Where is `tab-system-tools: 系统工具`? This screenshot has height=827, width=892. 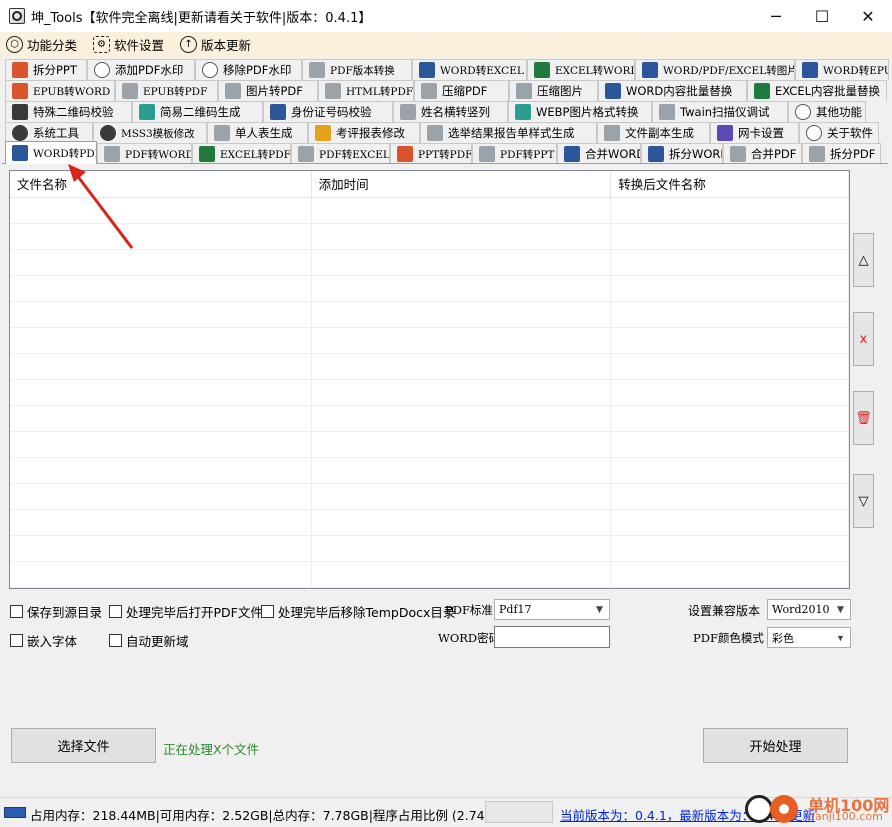
tab-system-tools: 系统工具 is located at coordinates (49, 132).